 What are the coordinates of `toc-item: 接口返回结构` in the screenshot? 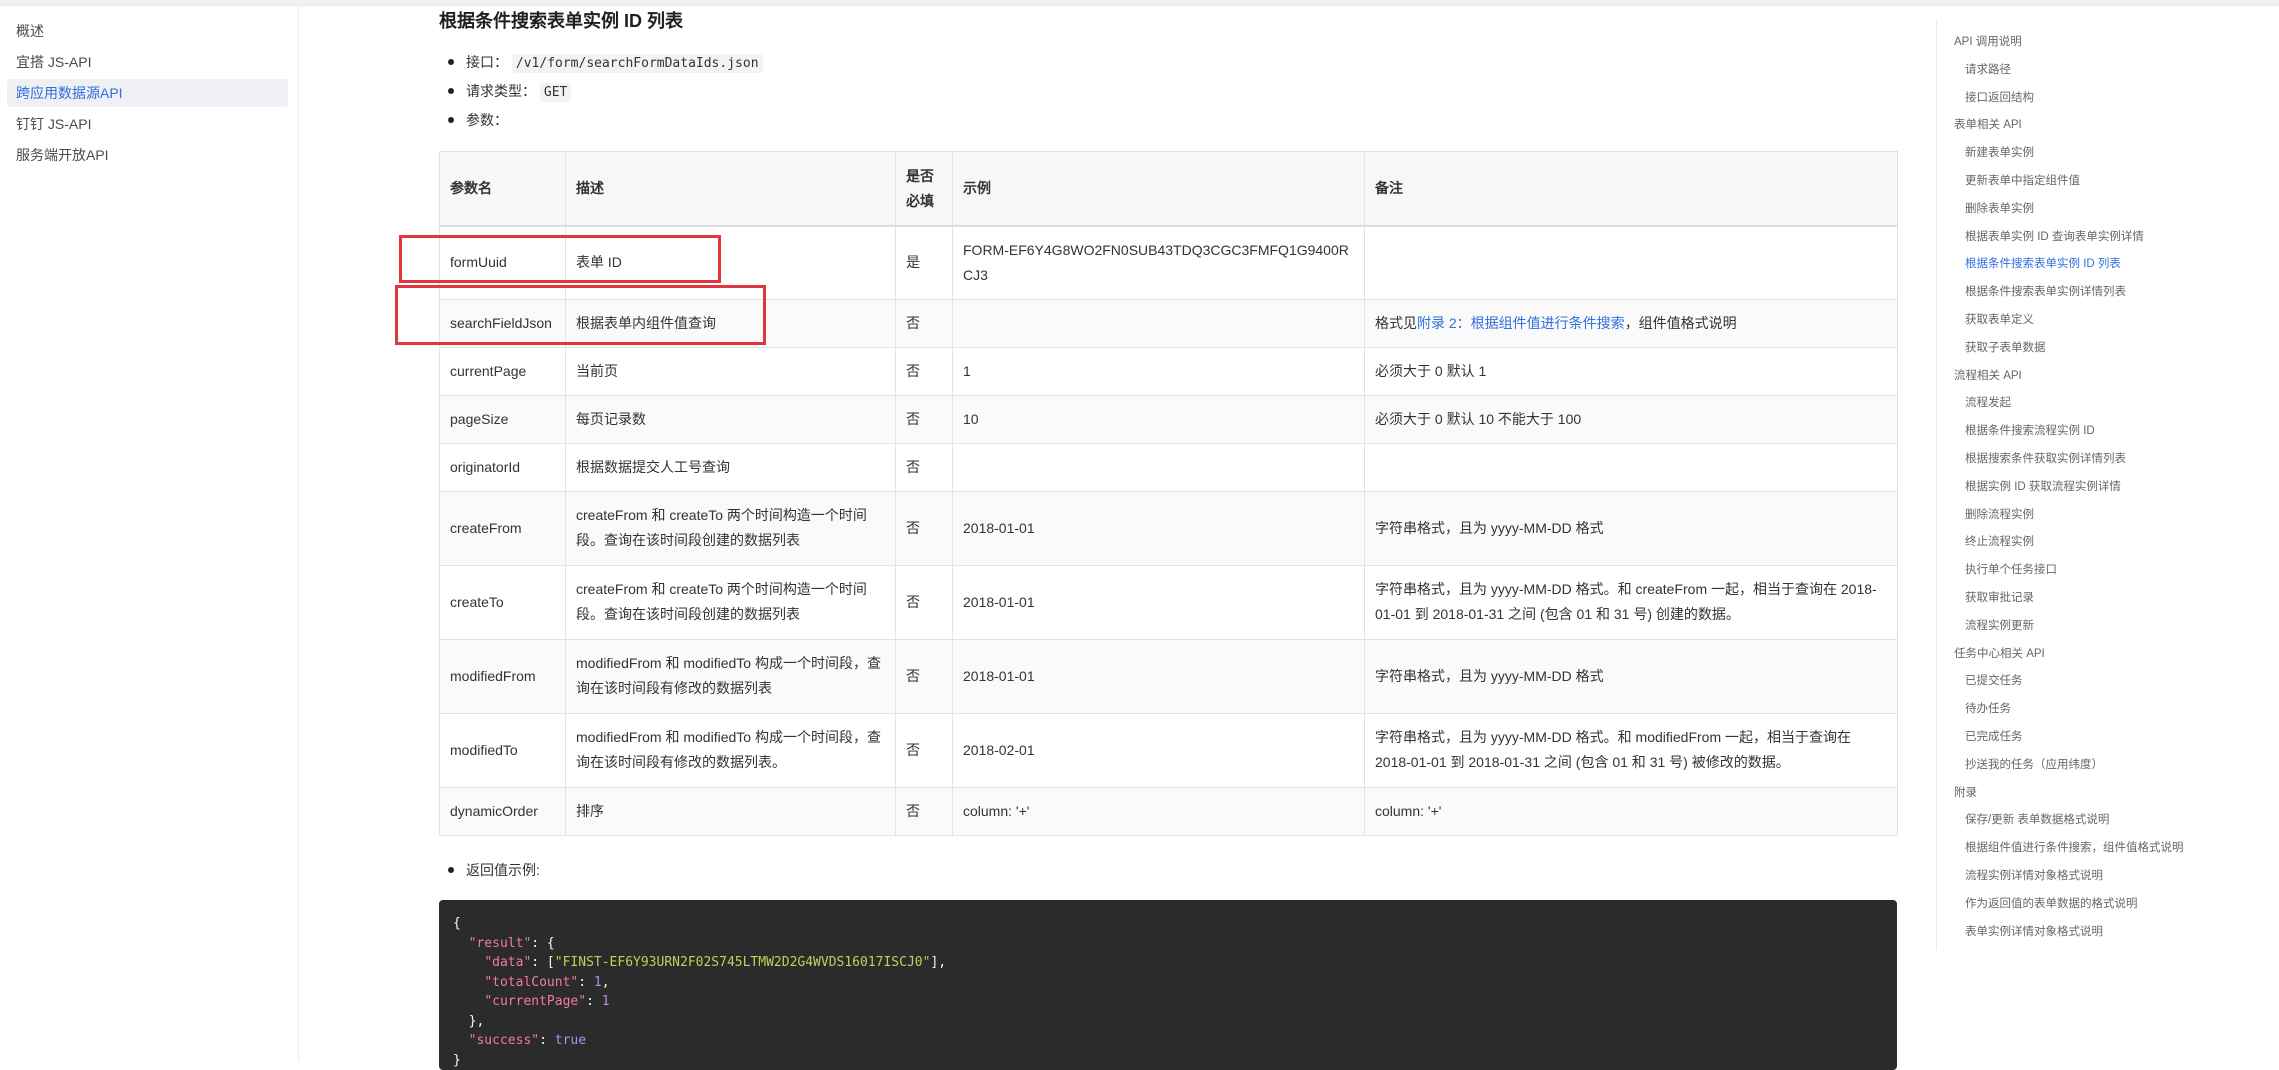 It's located at (1999, 97).